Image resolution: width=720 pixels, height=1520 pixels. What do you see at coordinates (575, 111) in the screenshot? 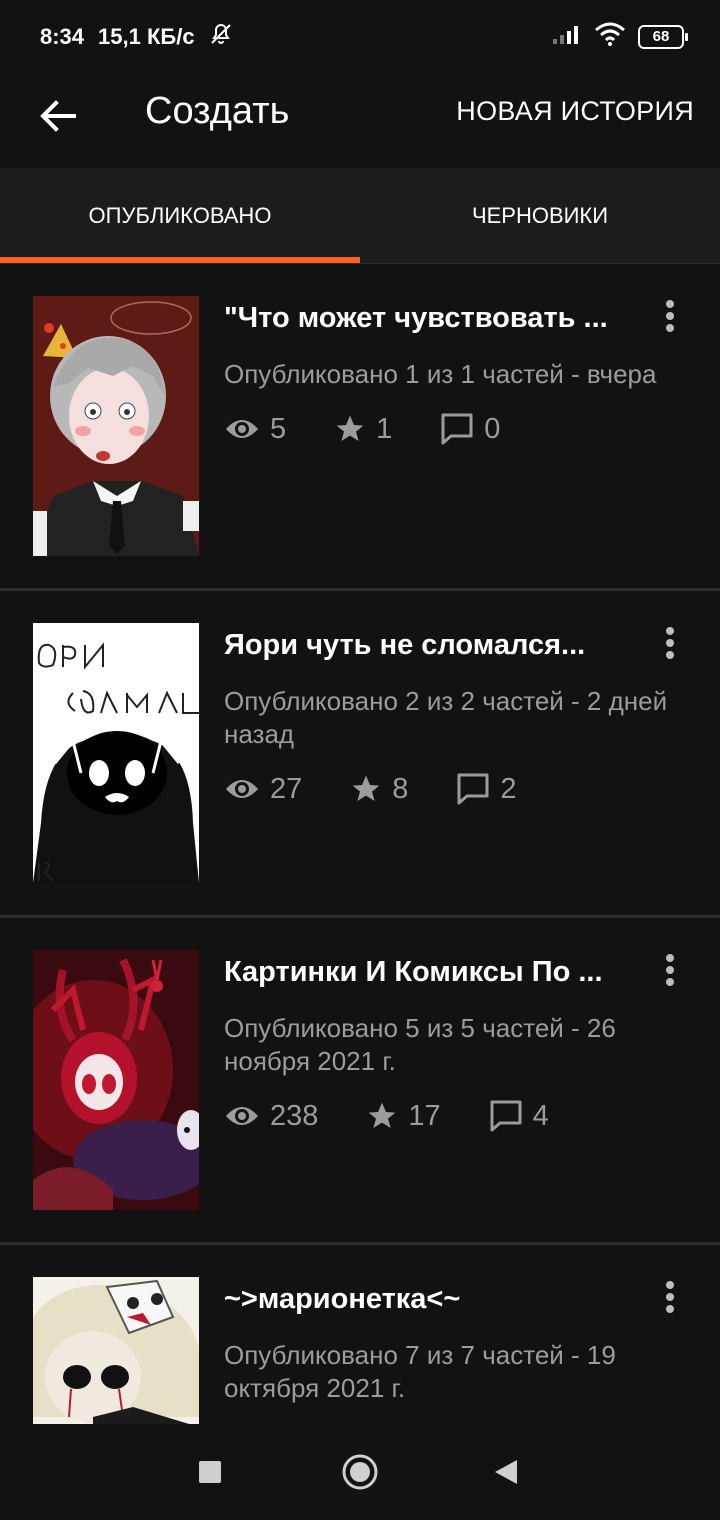
I see `new-story-button: НОВАЯ ИСТОРИЯ` at bounding box center [575, 111].